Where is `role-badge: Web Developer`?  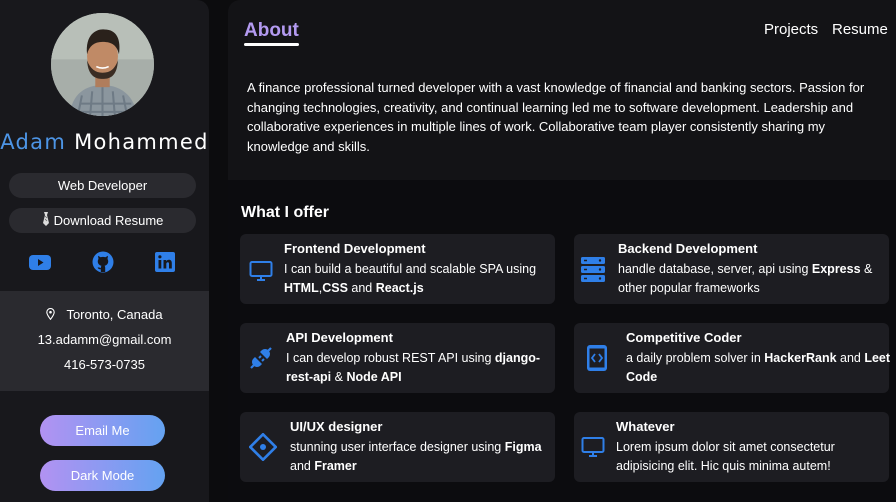
role-badge: Web Developer is located at coordinates (102, 185).